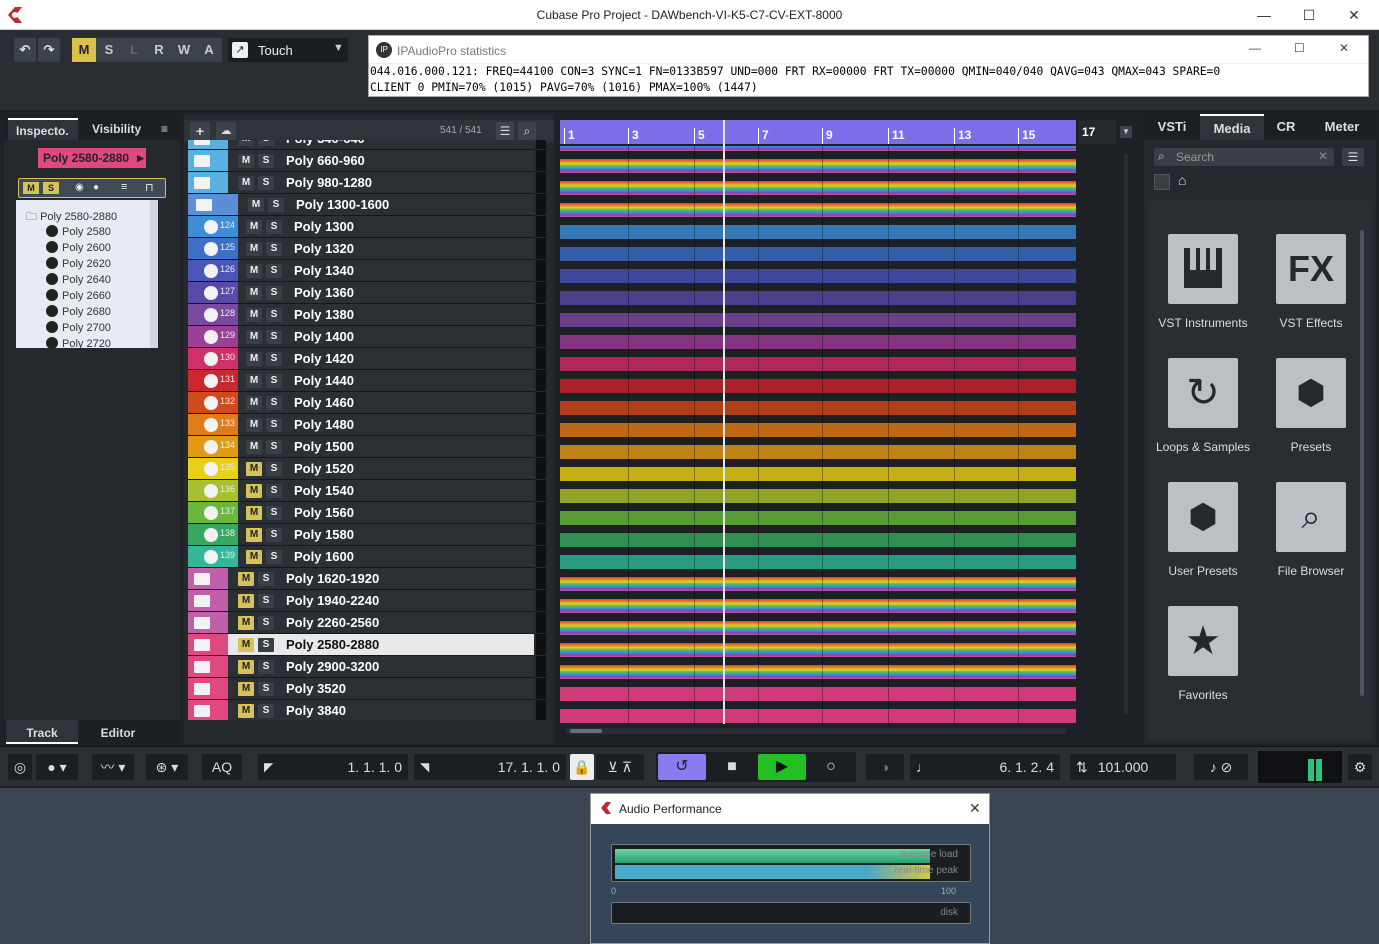  Describe the element at coordinates (78, 280) in the screenshot. I see `tree-item: Poly 2640` at that location.